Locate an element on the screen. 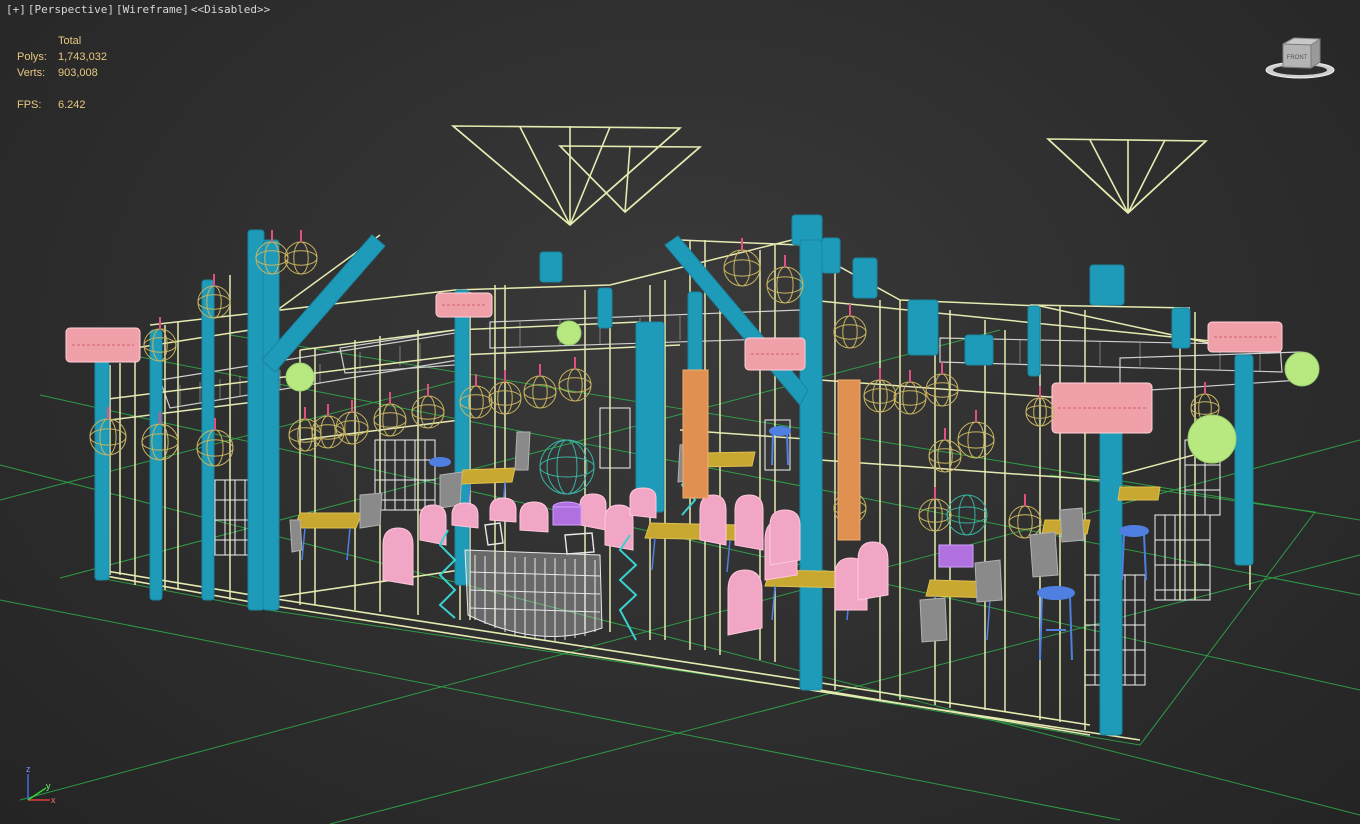  axis-z-label: z is located at coordinates (28, 769).